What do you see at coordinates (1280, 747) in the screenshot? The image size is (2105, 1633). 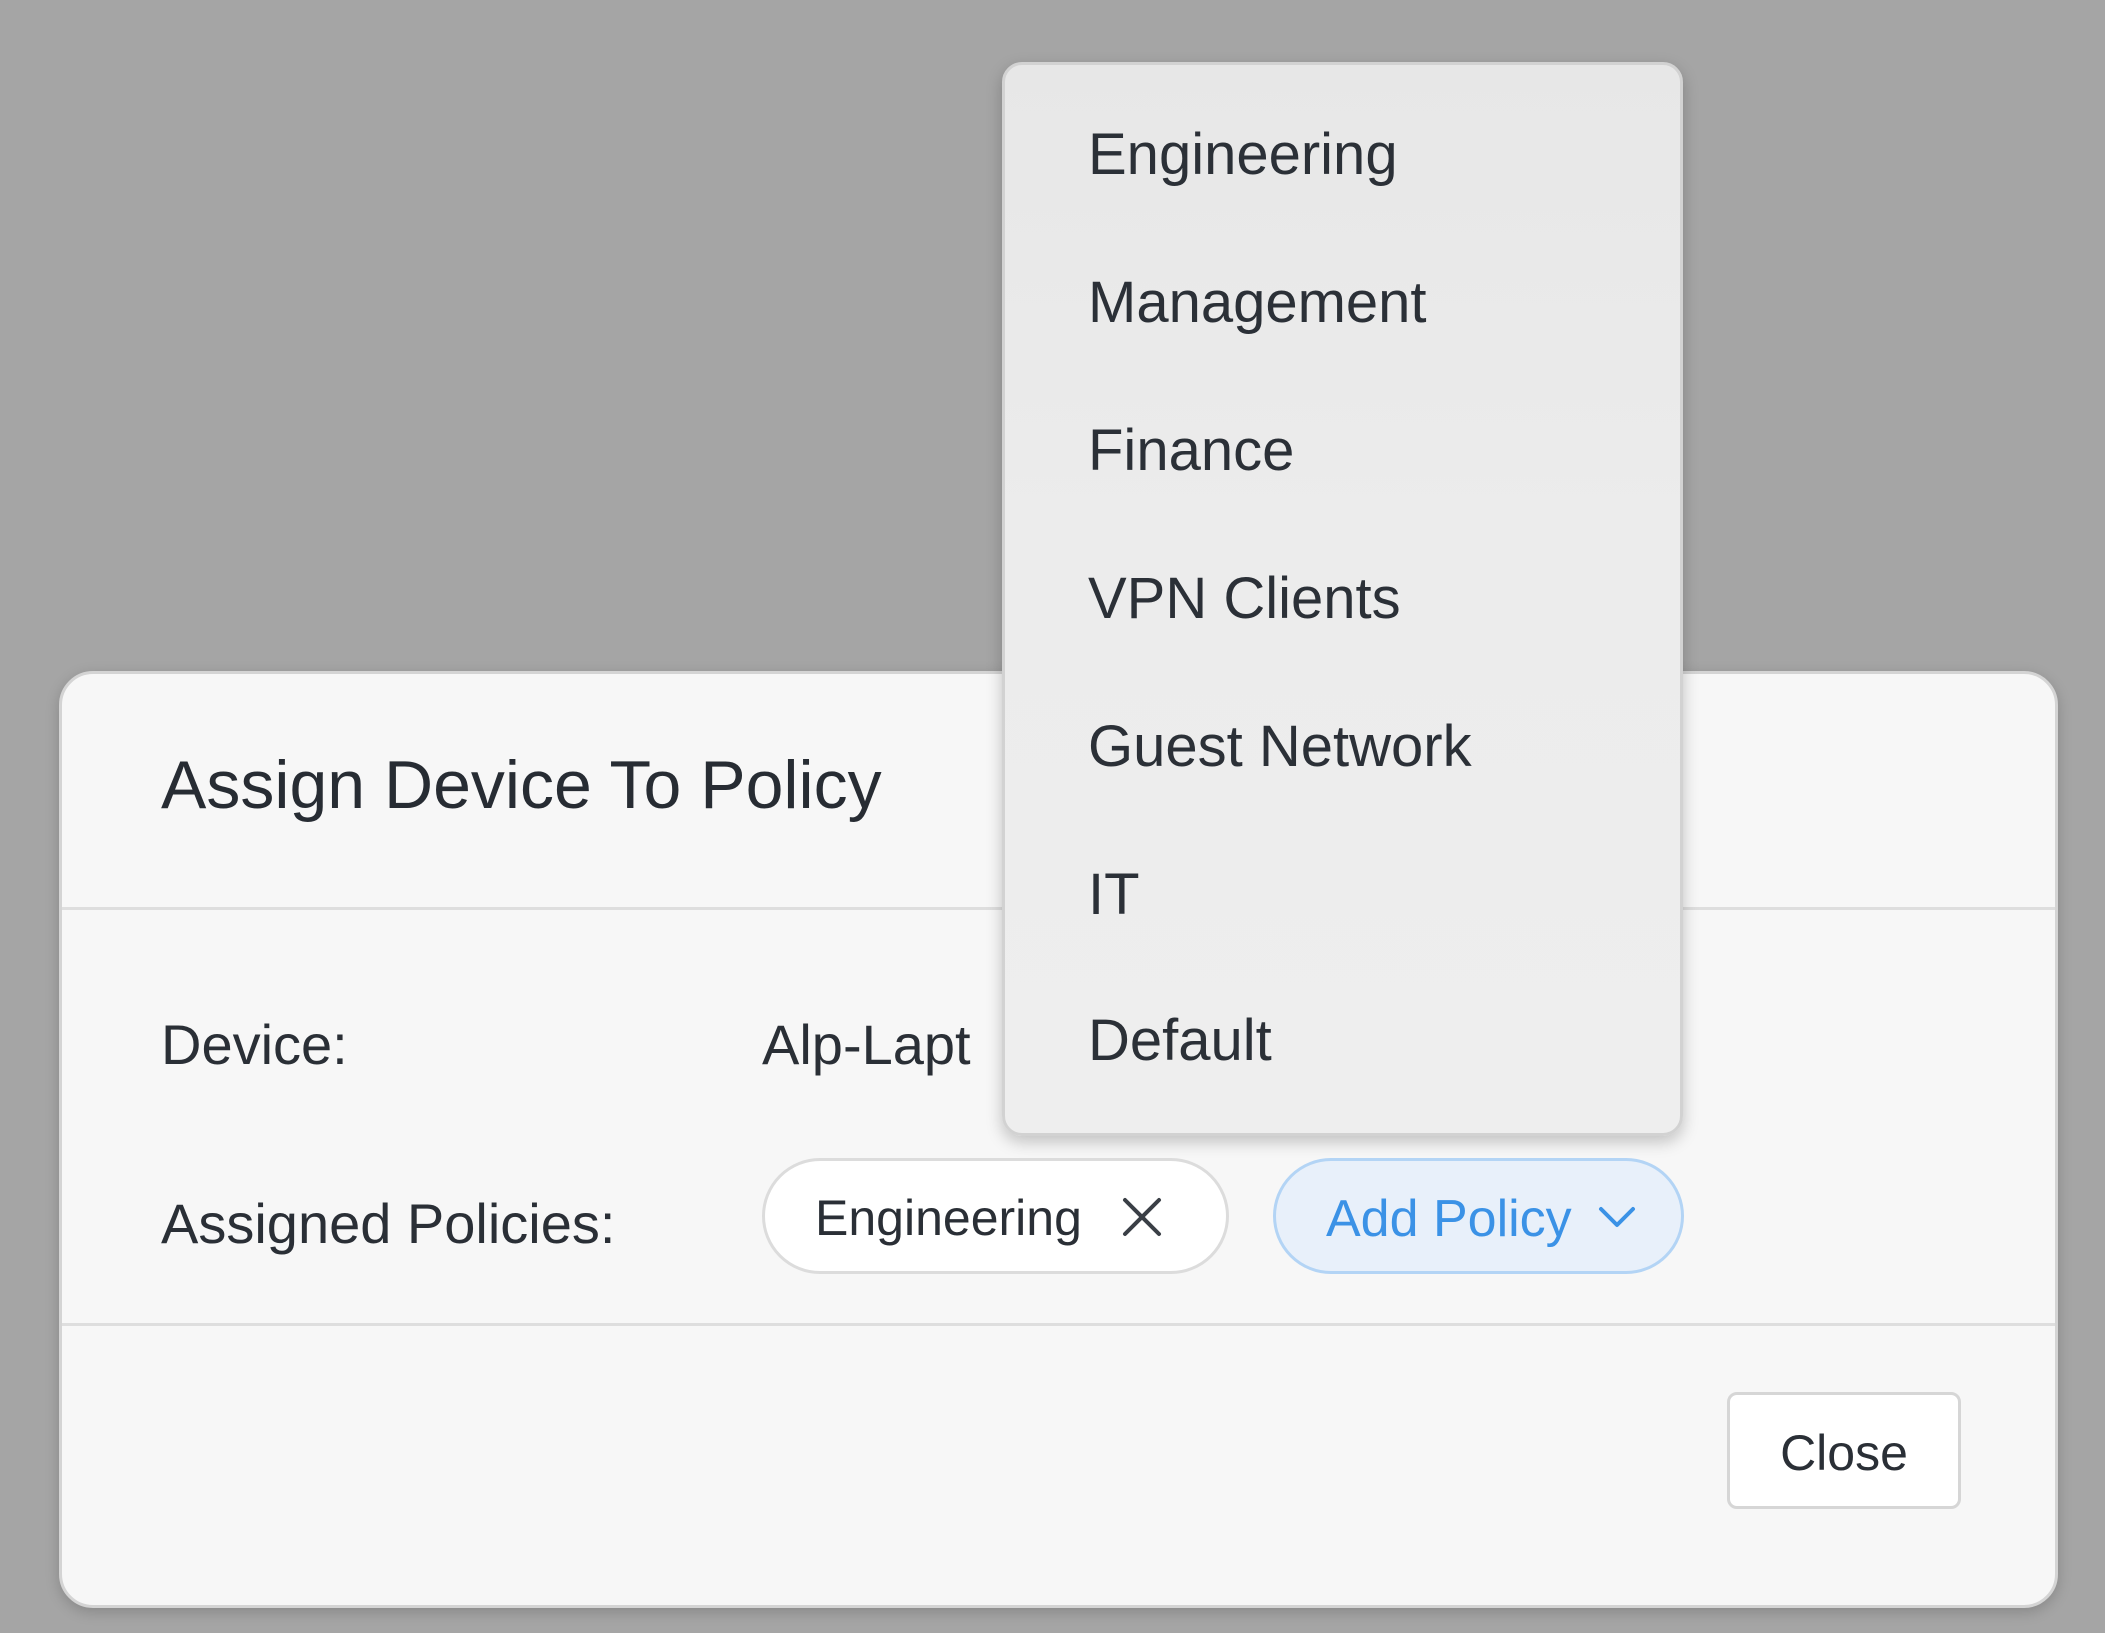 I see `menu-item-guest-network: Guest Network` at bounding box center [1280, 747].